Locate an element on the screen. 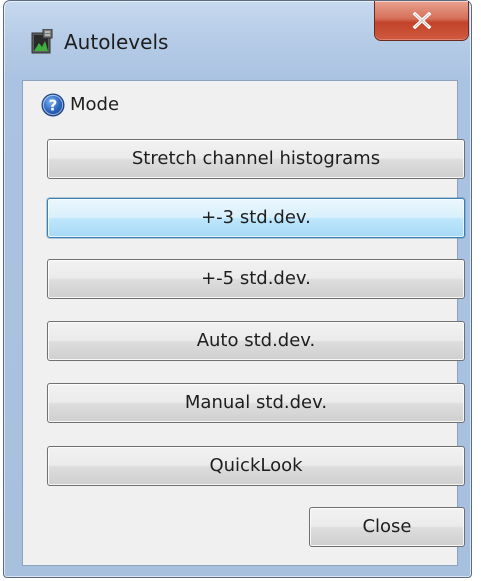 The height and width of the screenshot is (581, 481). manual-std-dev-button: Manual std.dev. is located at coordinates (256, 403).